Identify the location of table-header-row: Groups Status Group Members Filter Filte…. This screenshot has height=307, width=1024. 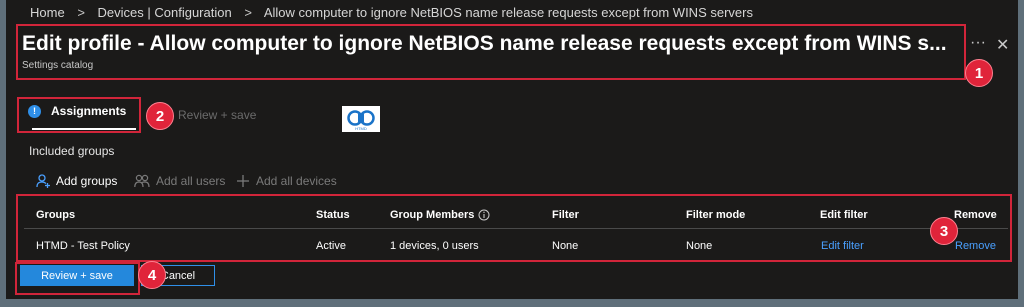
(516, 216).